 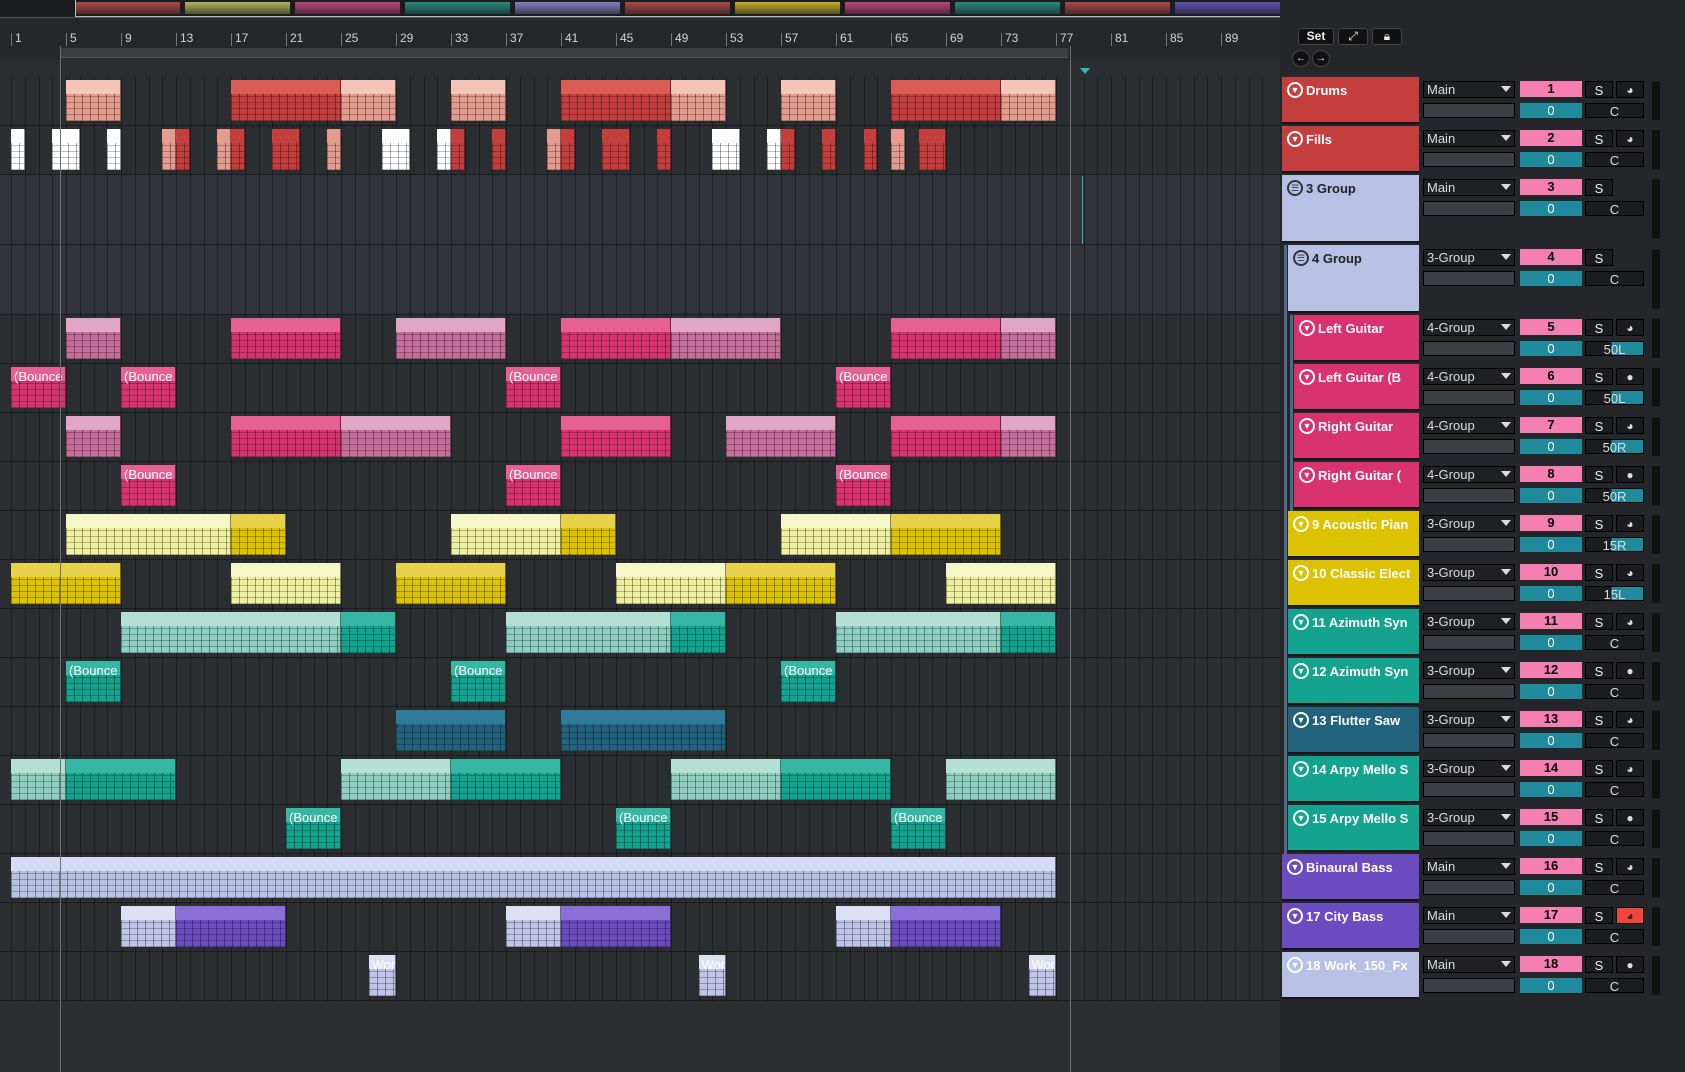 What do you see at coordinates (1353, 36) in the screenshot?
I see `expand-icon: ⤢` at bounding box center [1353, 36].